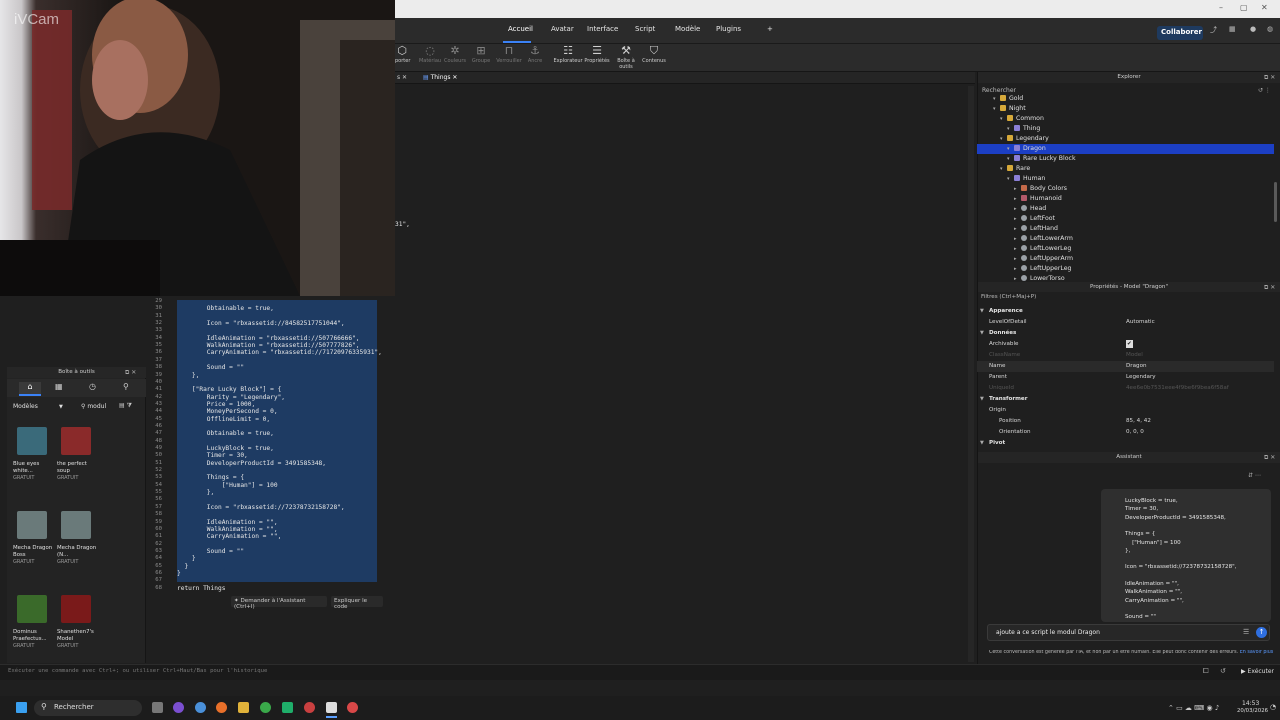 Image resolution: width=1280 pixels, height=720 pixels. What do you see at coordinates (1125, 259) in the screenshot?
I see `explorer-item: ▸ LeftUpperArm` at bounding box center [1125, 259].